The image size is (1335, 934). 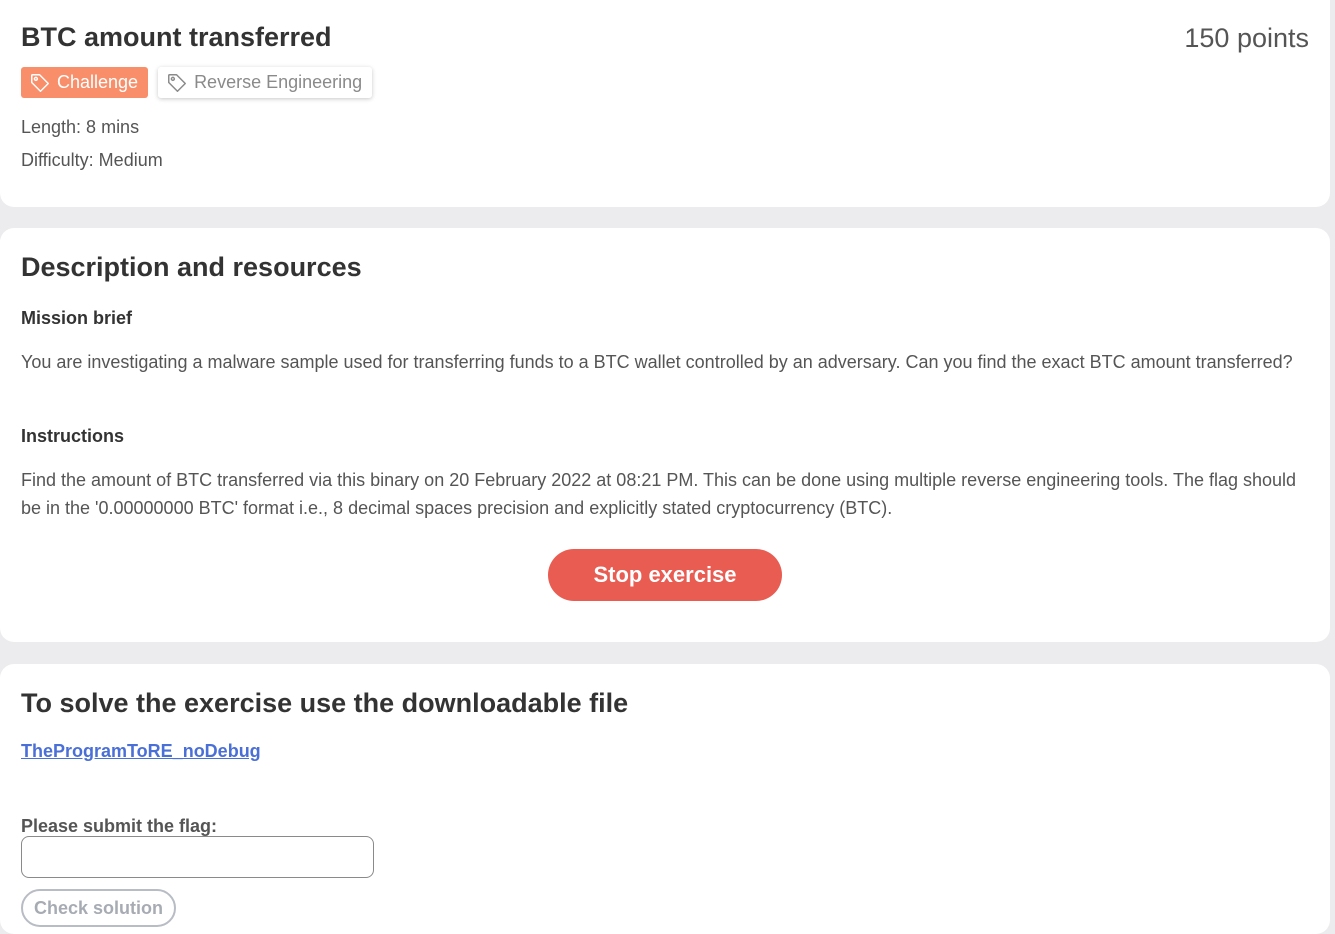 I want to click on stop-exercise-button: Stop exercise, so click(x=665, y=575).